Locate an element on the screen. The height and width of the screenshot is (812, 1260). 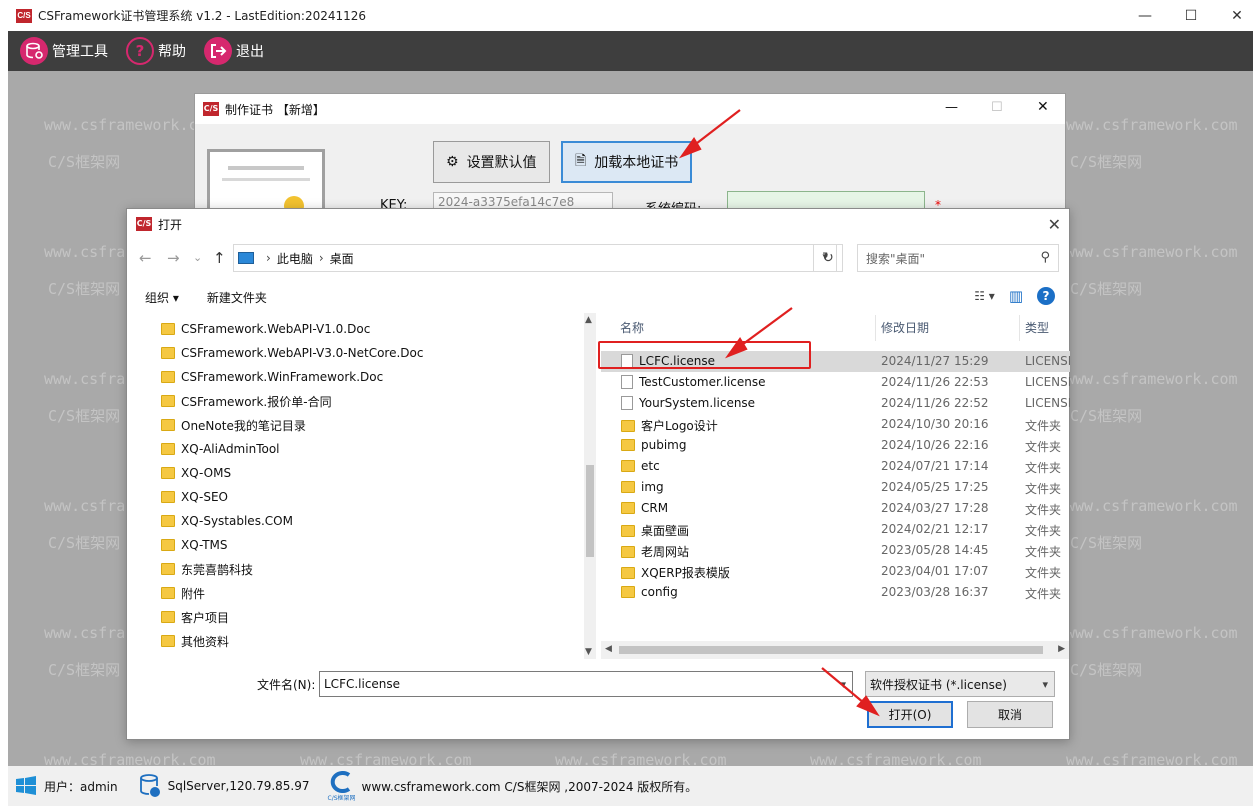
status-user: 用户：admin is located at coordinates (65, 786).